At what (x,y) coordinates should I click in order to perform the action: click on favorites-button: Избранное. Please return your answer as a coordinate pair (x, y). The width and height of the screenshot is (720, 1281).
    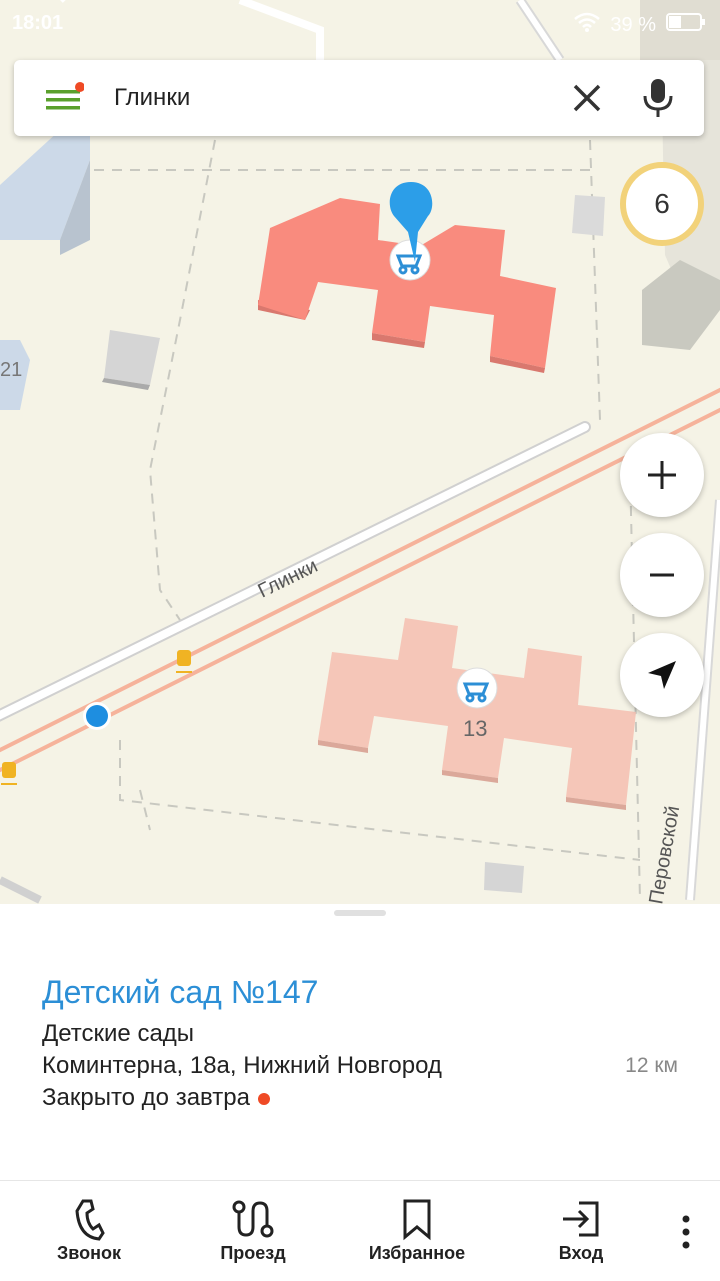
    Looking at the image, I should click on (417, 1231).